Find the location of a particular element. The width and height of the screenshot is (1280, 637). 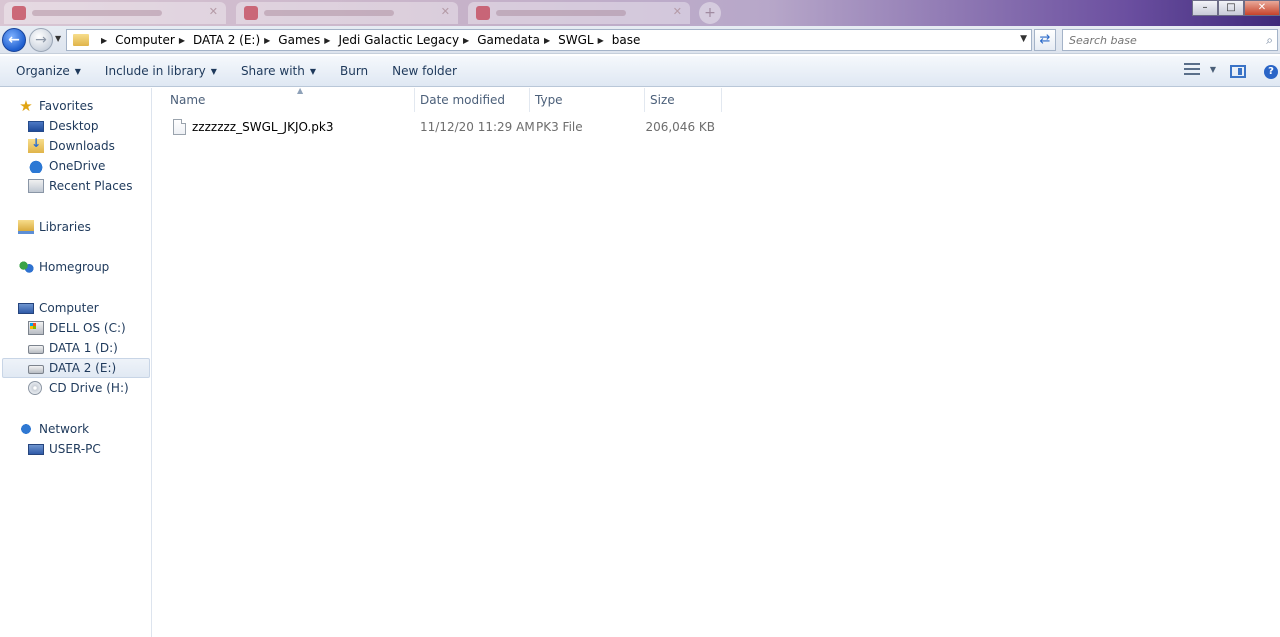

organize-menu: Organize ▼ is located at coordinates (48, 71).